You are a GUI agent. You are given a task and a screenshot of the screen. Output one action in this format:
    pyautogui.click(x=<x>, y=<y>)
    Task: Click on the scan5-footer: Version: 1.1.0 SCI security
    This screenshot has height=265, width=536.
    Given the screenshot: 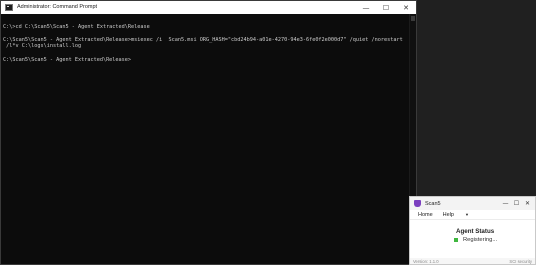 What is the action you would take?
    pyautogui.click(x=472, y=261)
    